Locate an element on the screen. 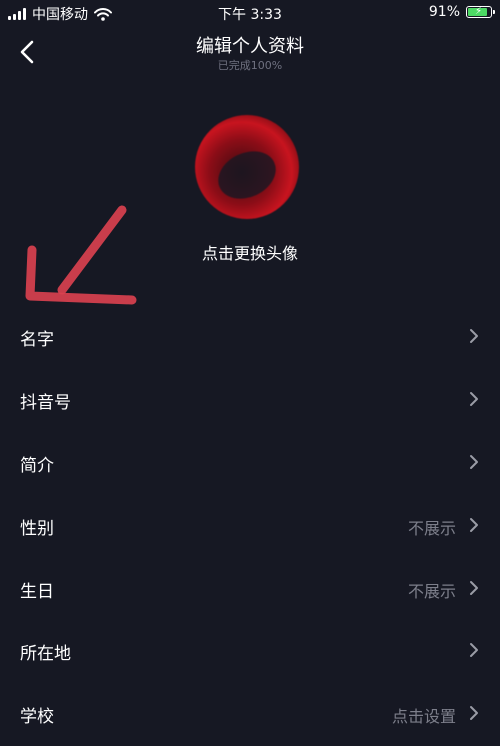 Image resolution: width=500 pixels, height=746 pixels. row-school: 学校 点击设置 is located at coordinates (250, 715).